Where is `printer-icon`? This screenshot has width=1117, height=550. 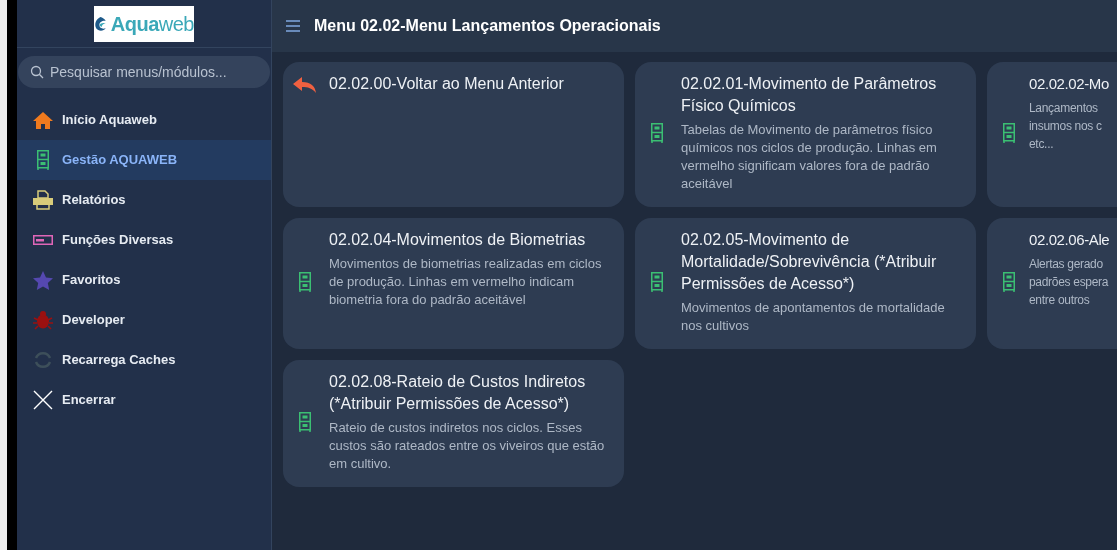
printer-icon is located at coordinates (43, 200).